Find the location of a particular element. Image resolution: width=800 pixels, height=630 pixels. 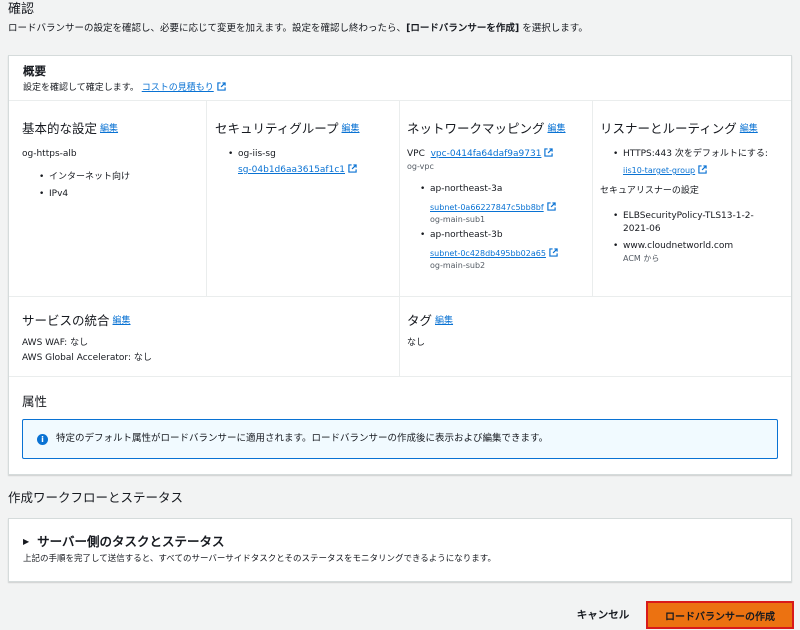

list-item: IPv4 is located at coordinates (119, 194).